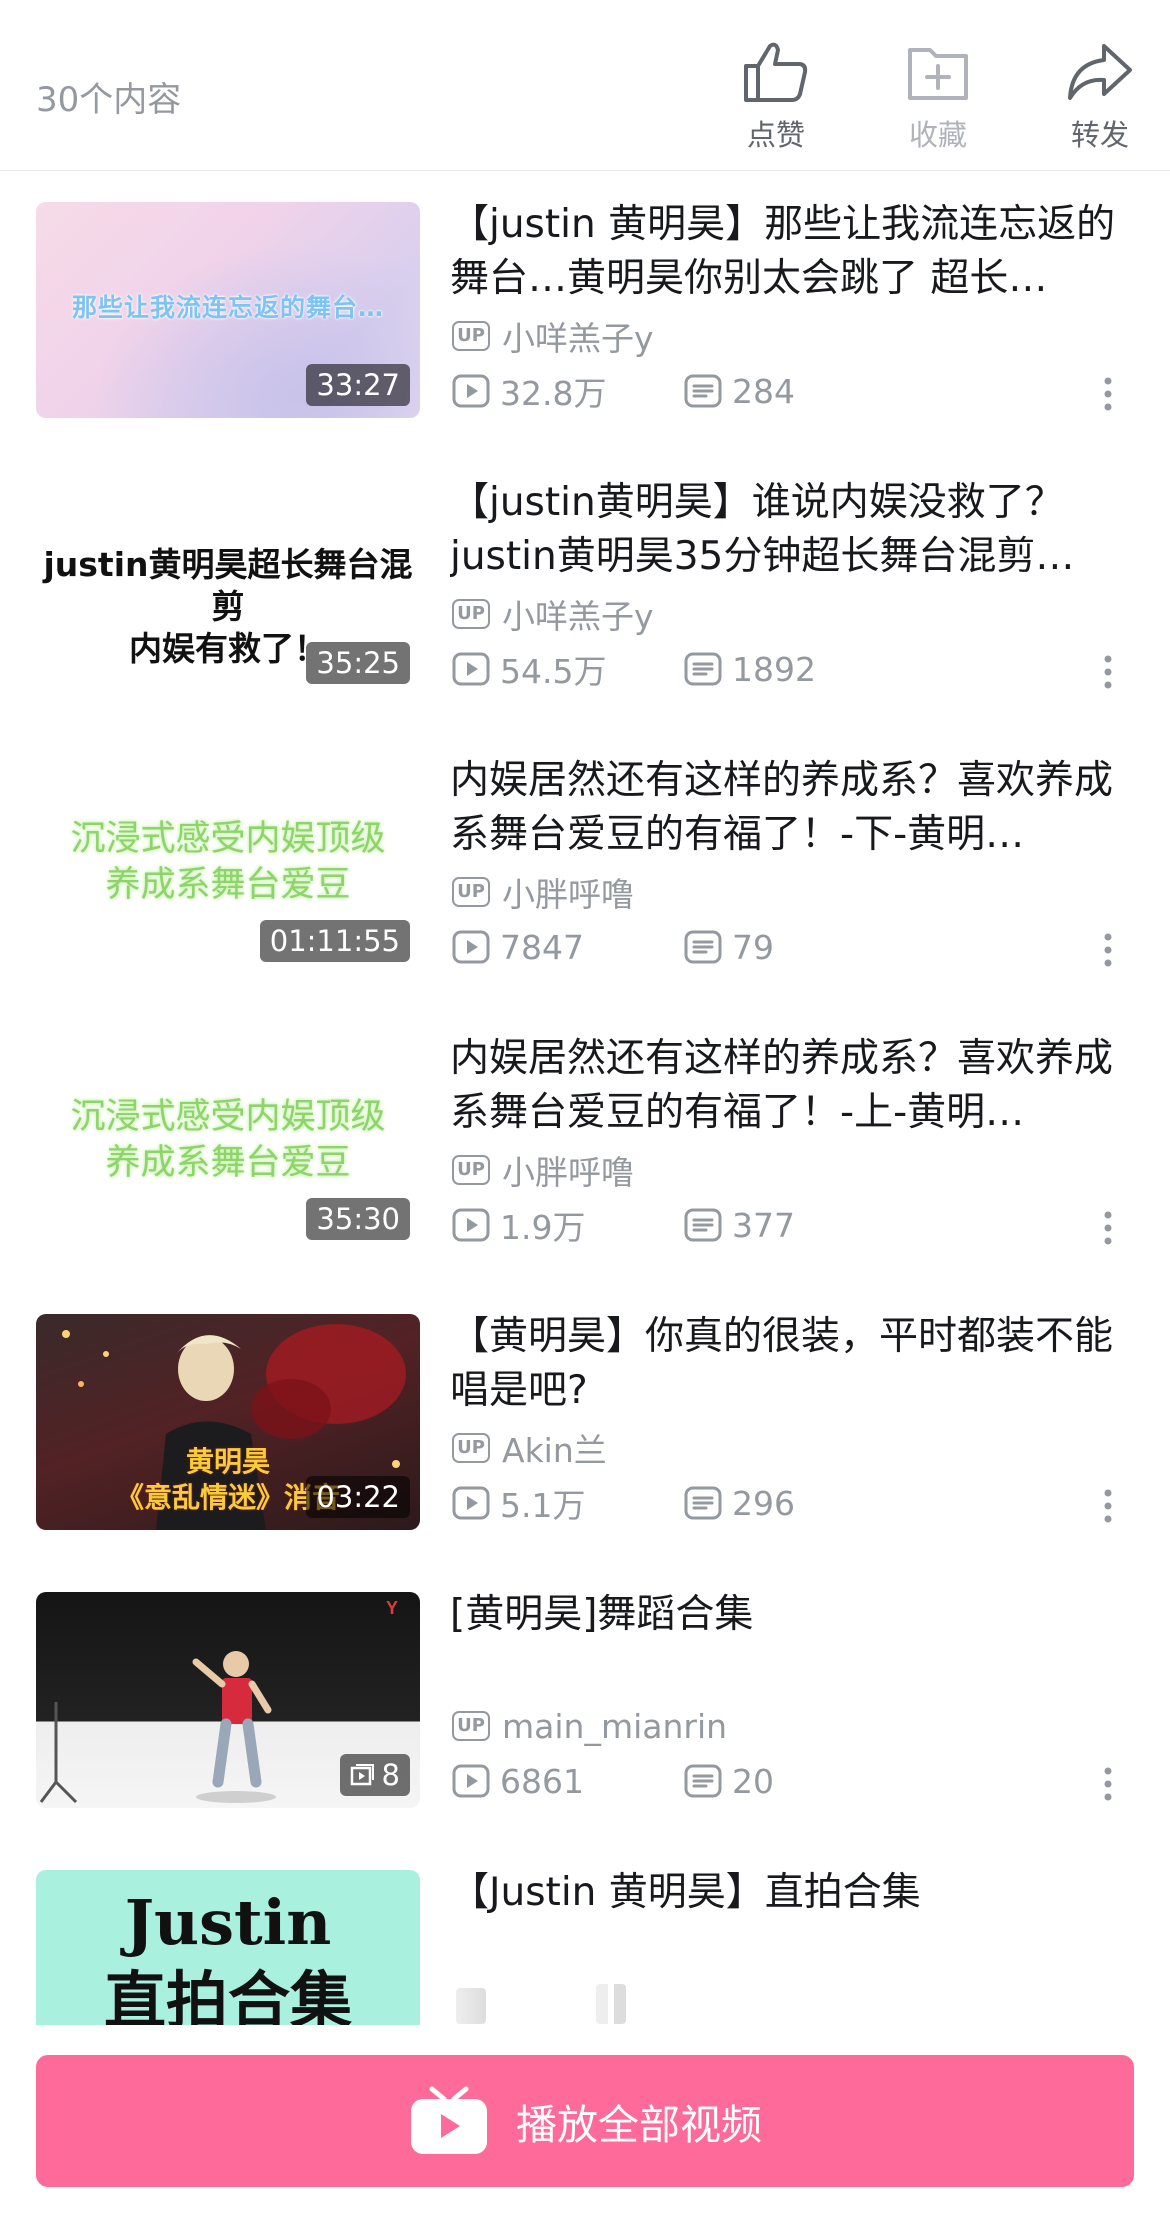 This screenshot has width=1170, height=2239. I want to click on uploader-name: main_mianrin, so click(615, 1726).